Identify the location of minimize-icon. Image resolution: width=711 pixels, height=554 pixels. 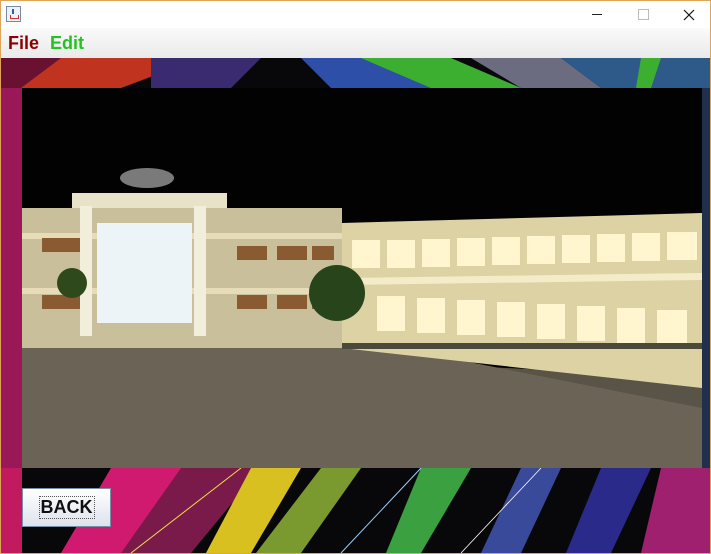
(597, 14).